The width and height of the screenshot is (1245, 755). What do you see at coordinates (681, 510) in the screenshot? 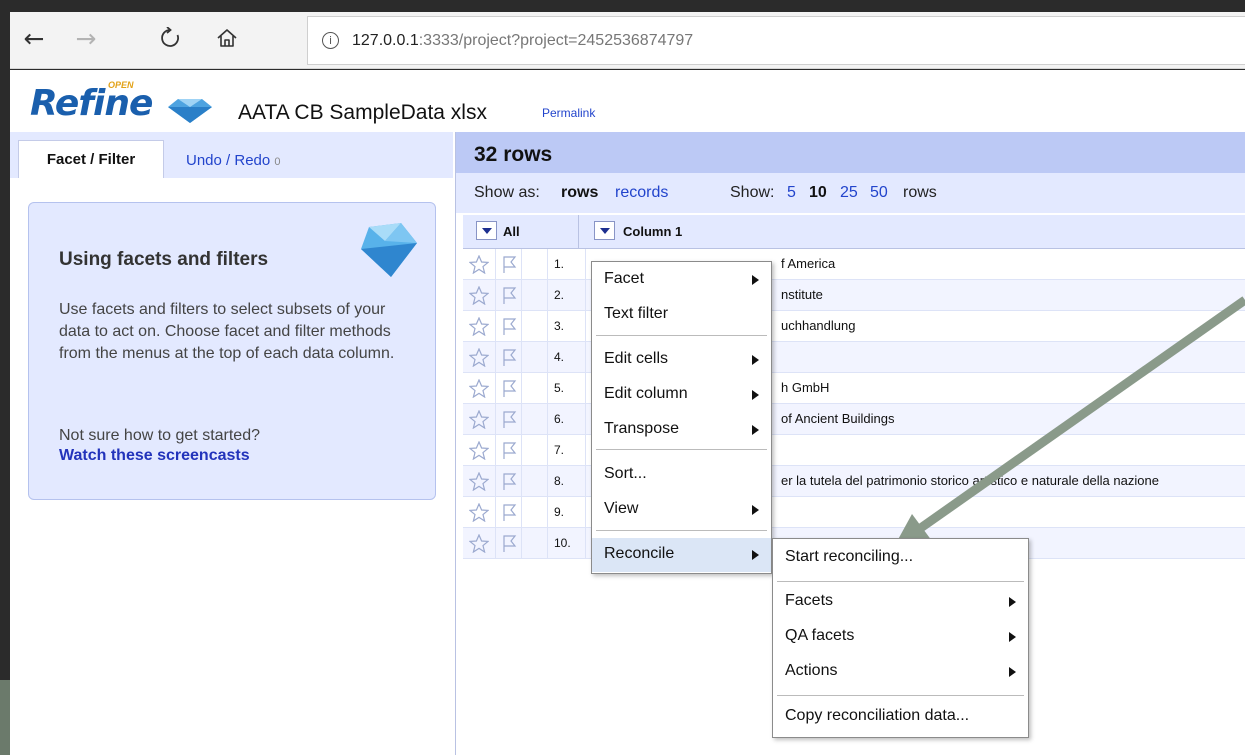
I see `menu-item-view: View` at bounding box center [681, 510].